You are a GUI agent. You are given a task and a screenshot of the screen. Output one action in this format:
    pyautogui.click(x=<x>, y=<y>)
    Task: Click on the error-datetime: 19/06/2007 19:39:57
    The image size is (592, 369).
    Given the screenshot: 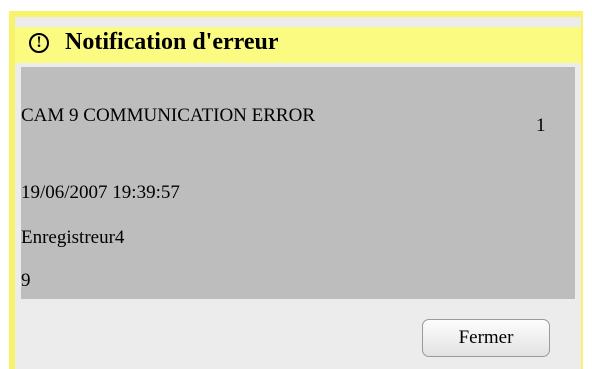 What is the action you would take?
    pyautogui.click(x=100, y=192)
    